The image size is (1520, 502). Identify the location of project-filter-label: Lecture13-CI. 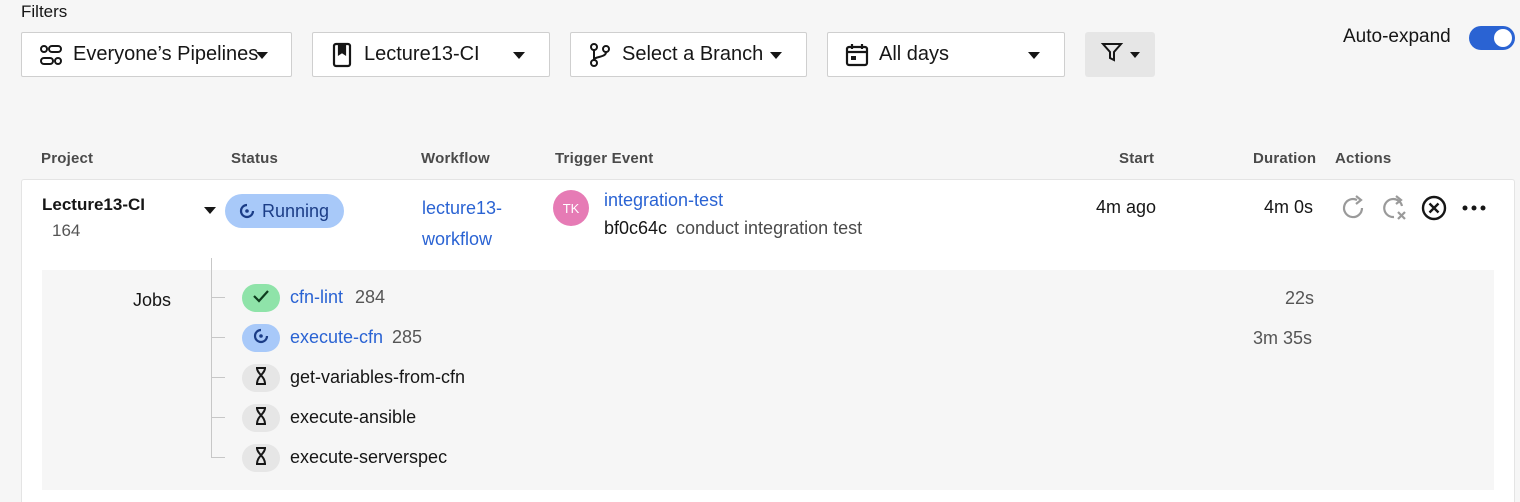
(422, 54).